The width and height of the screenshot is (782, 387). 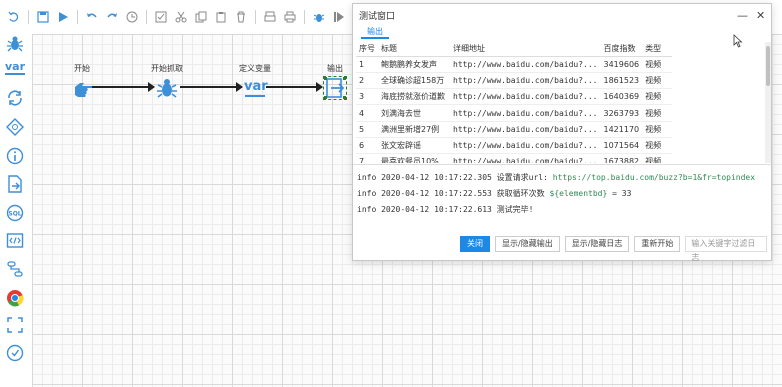 I want to click on column-header: 序号, so click(x=367, y=49).